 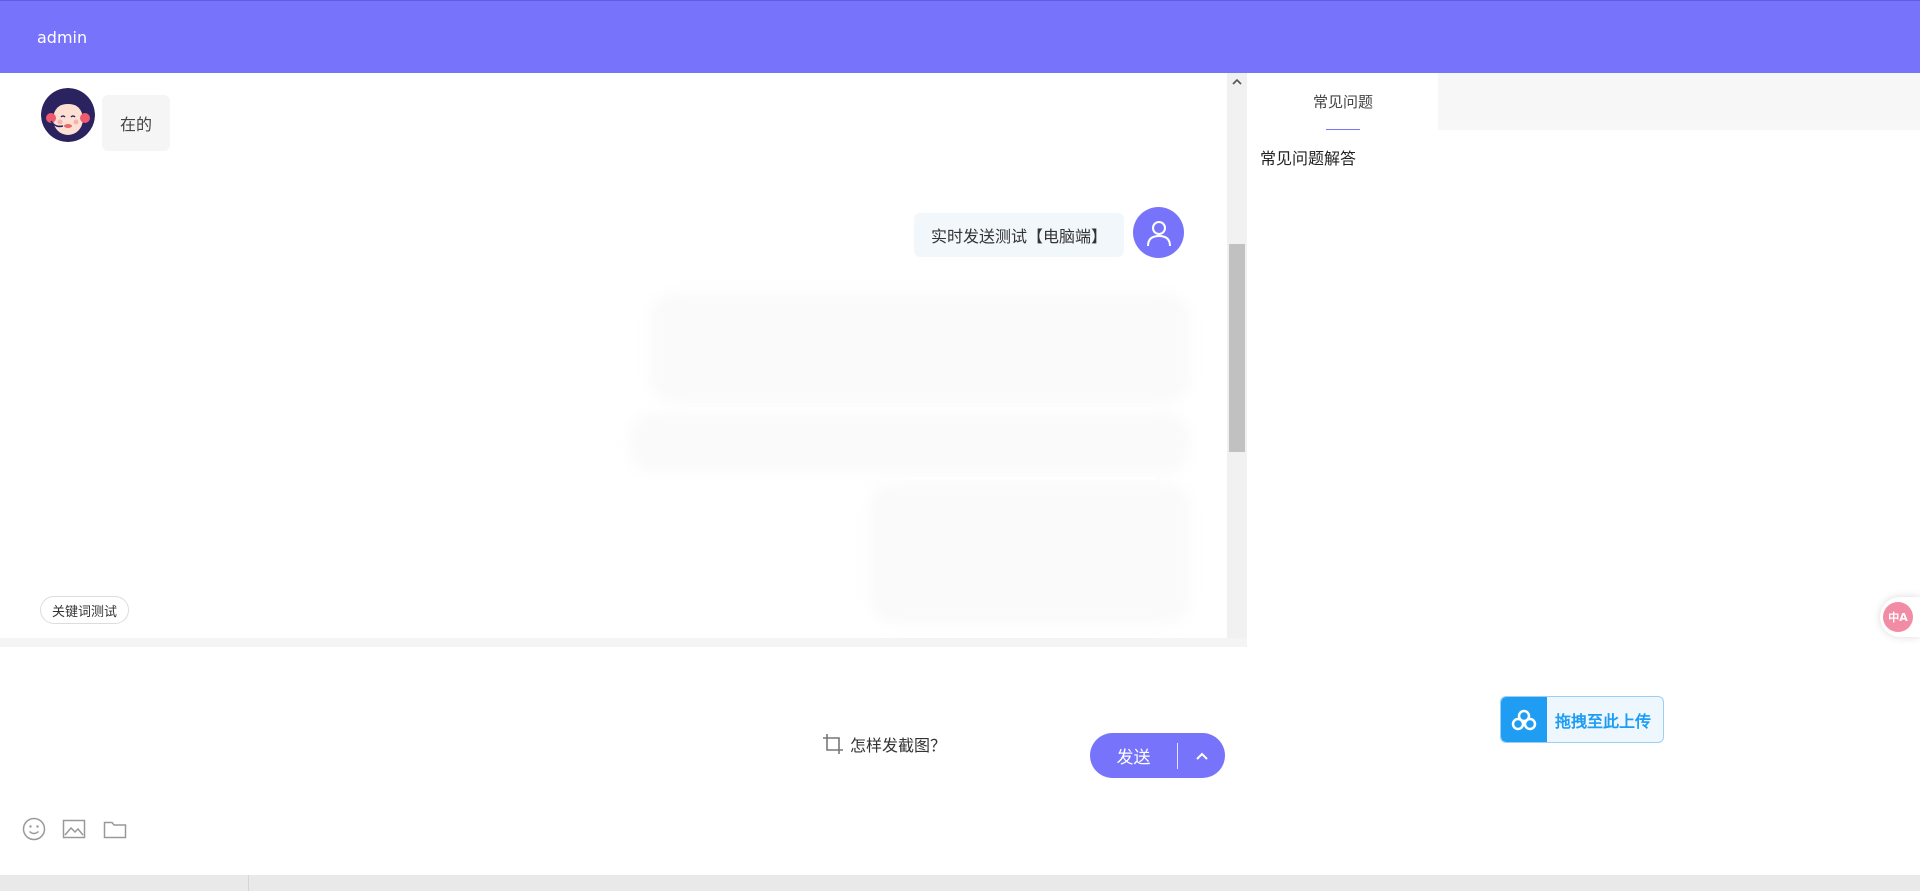 I want to click on user-avatar, so click(x=1158, y=232).